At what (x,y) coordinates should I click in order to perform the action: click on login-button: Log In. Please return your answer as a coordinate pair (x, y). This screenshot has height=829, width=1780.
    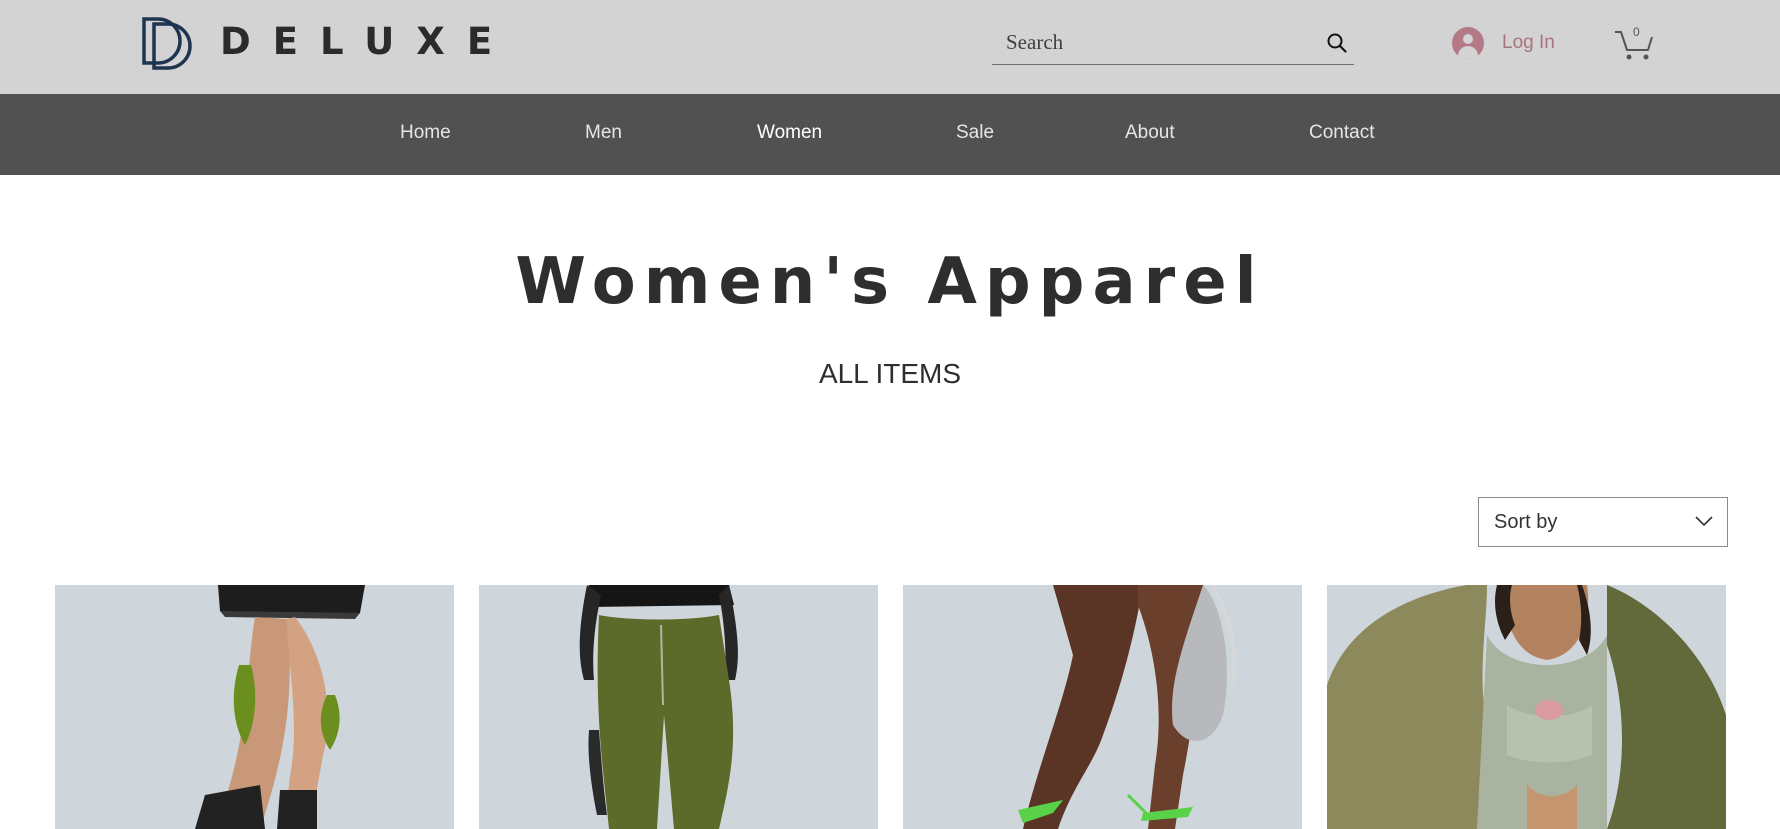
    Looking at the image, I should click on (1503, 43).